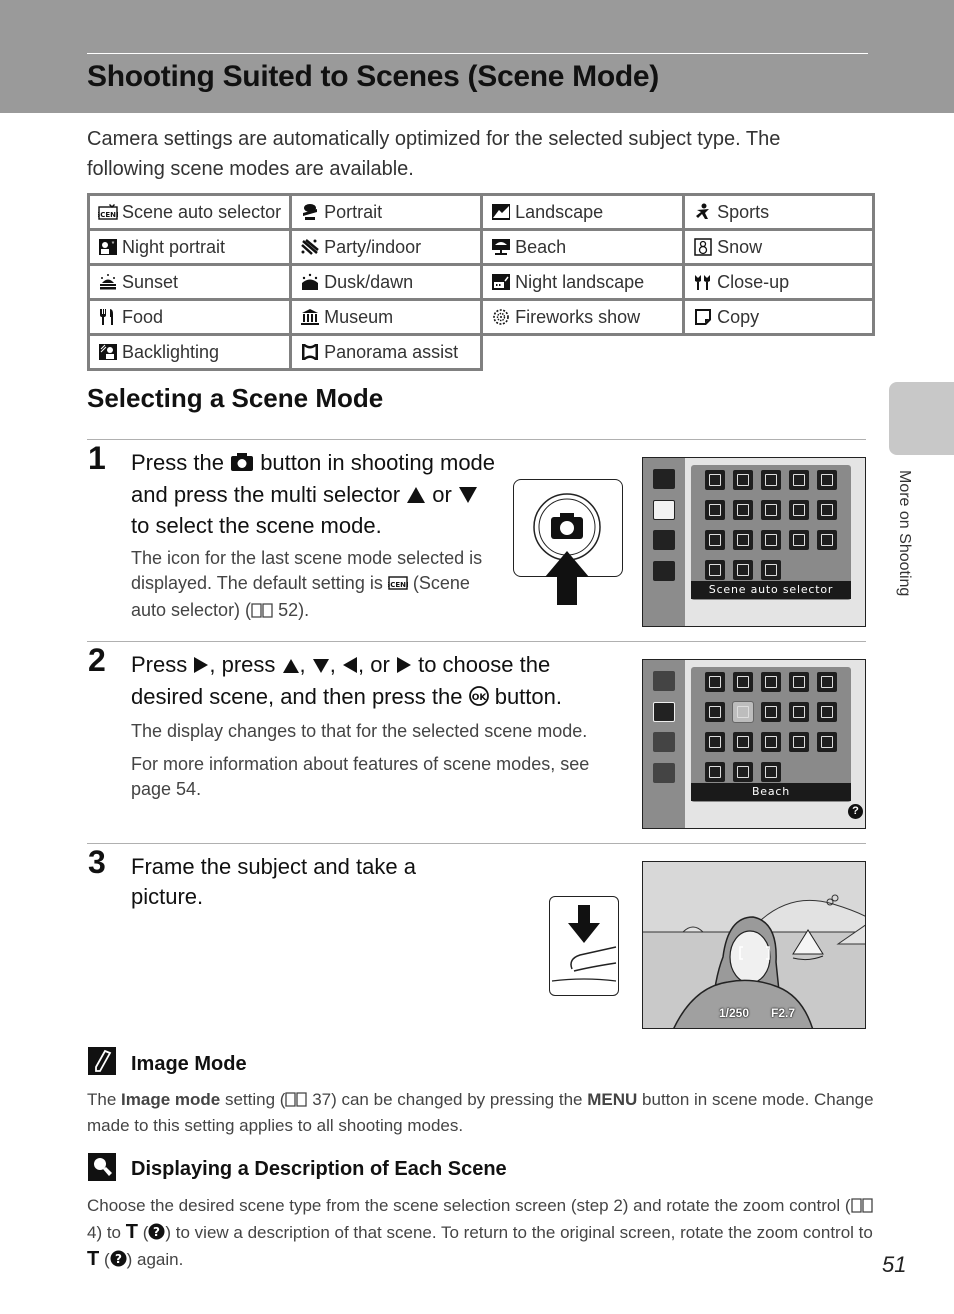  What do you see at coordinates (350, 667) in the screenshot?
I see `left-arrow-icon` at bounding box center [350, 667].